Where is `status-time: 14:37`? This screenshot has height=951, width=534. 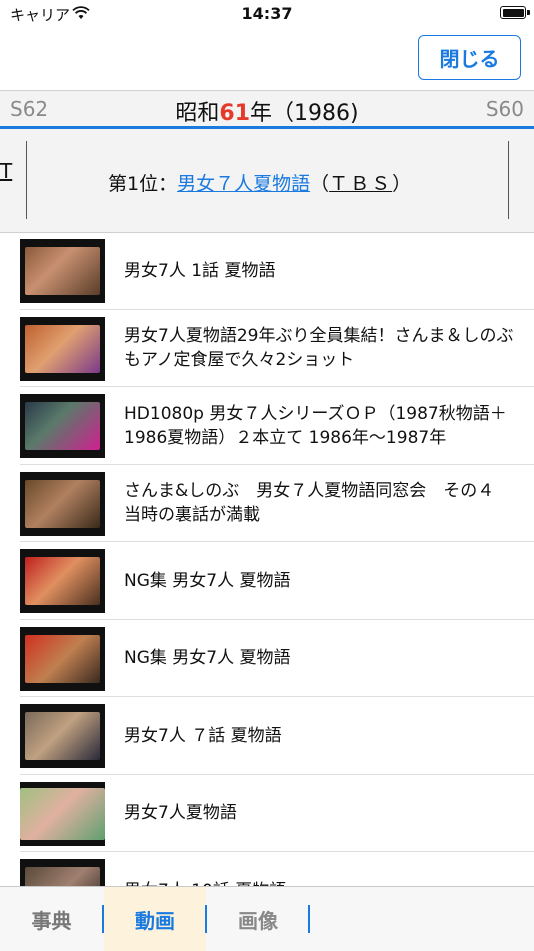 status-time: 14:37 is located at coordinates (267, 13).